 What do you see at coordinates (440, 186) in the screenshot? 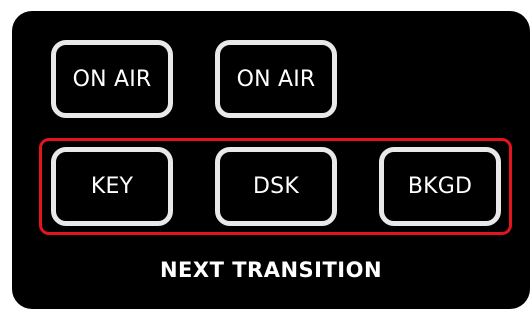
I see `bkgd-button: BKGD` at bounding box center [440, 186].